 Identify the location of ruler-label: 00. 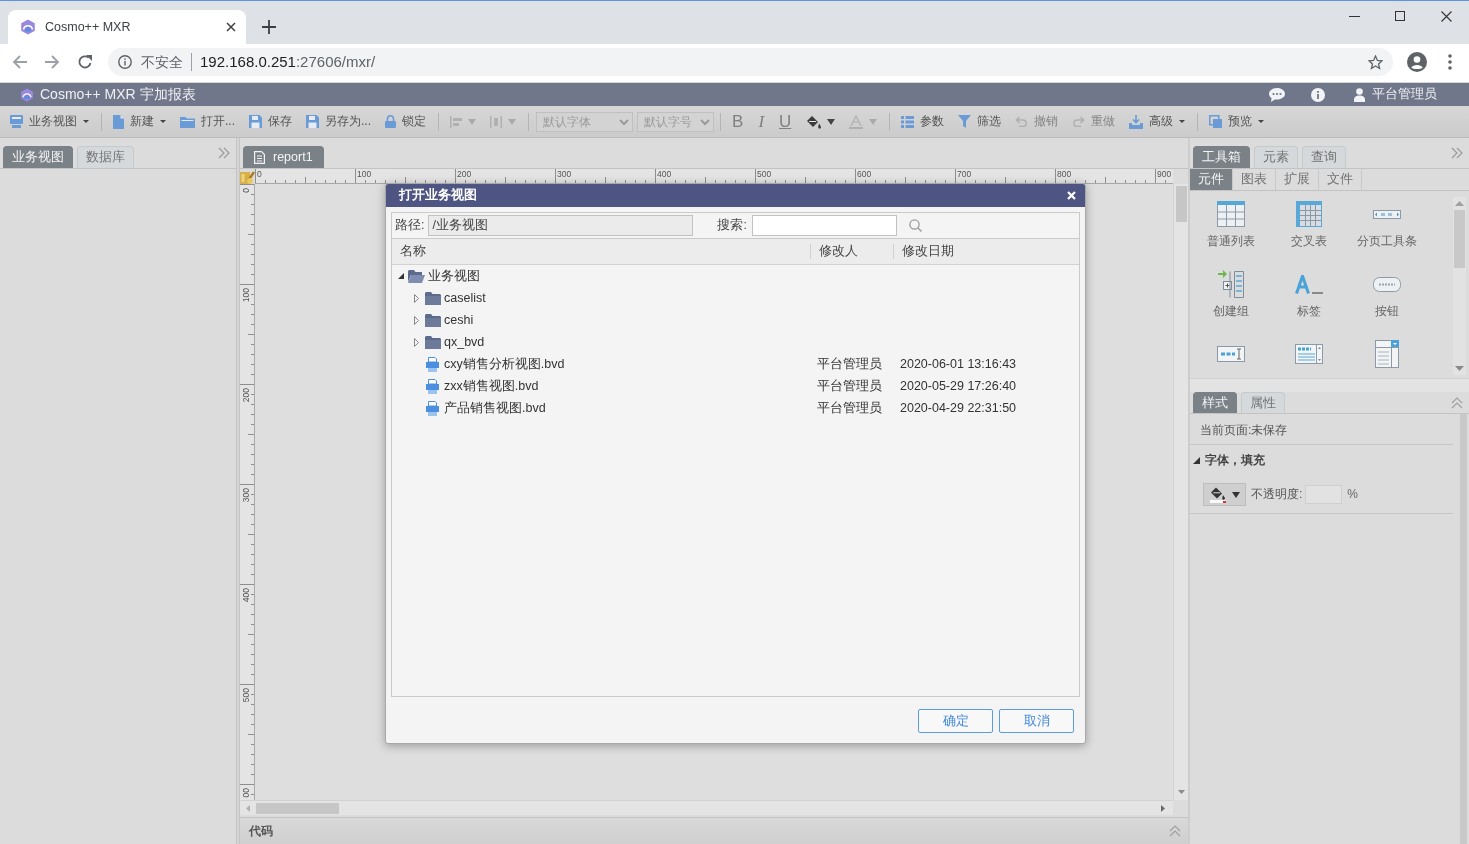
(246, 793).